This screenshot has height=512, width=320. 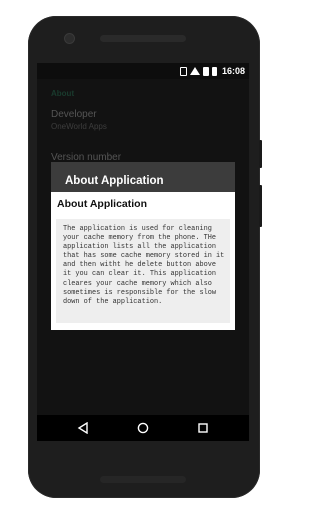 I want to click on status-bar: 16:08, so click(x=143, y=71).